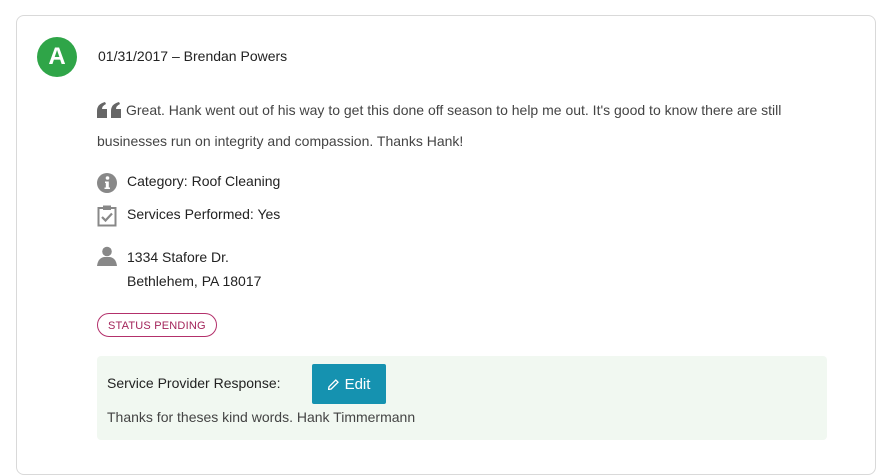  I want to click on category-row: Category: Roof Cleaning, so click(188, 183).